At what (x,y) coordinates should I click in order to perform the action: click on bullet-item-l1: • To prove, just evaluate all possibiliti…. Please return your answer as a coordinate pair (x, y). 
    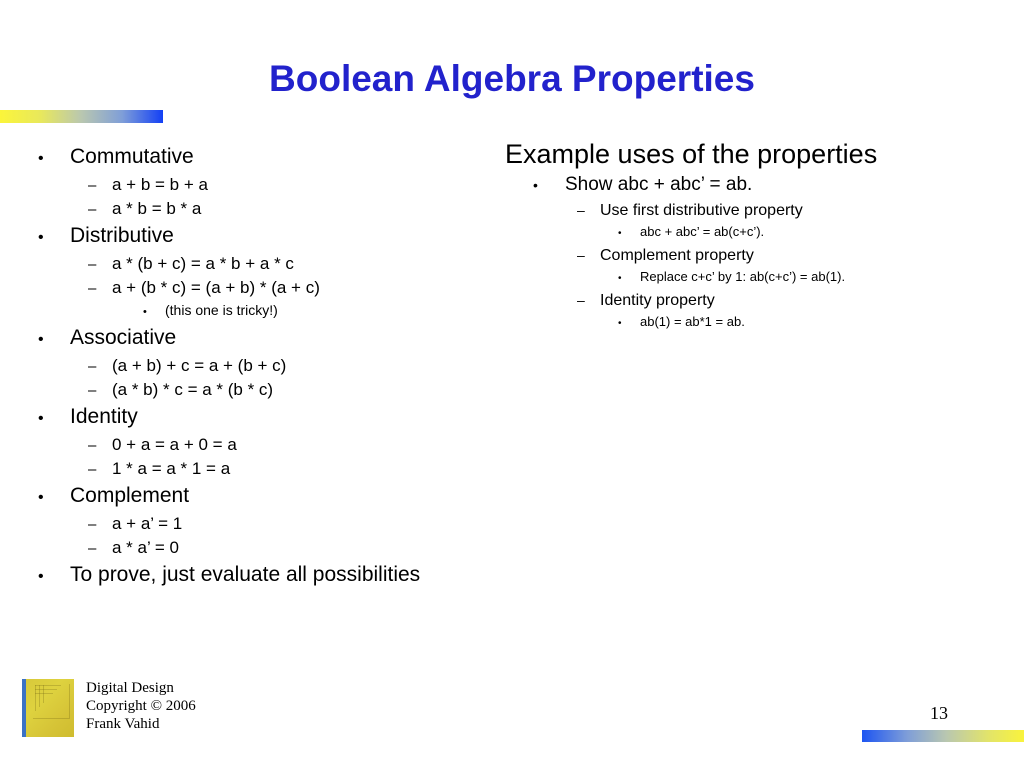
    Looking at the image, I should click on (263, 575).